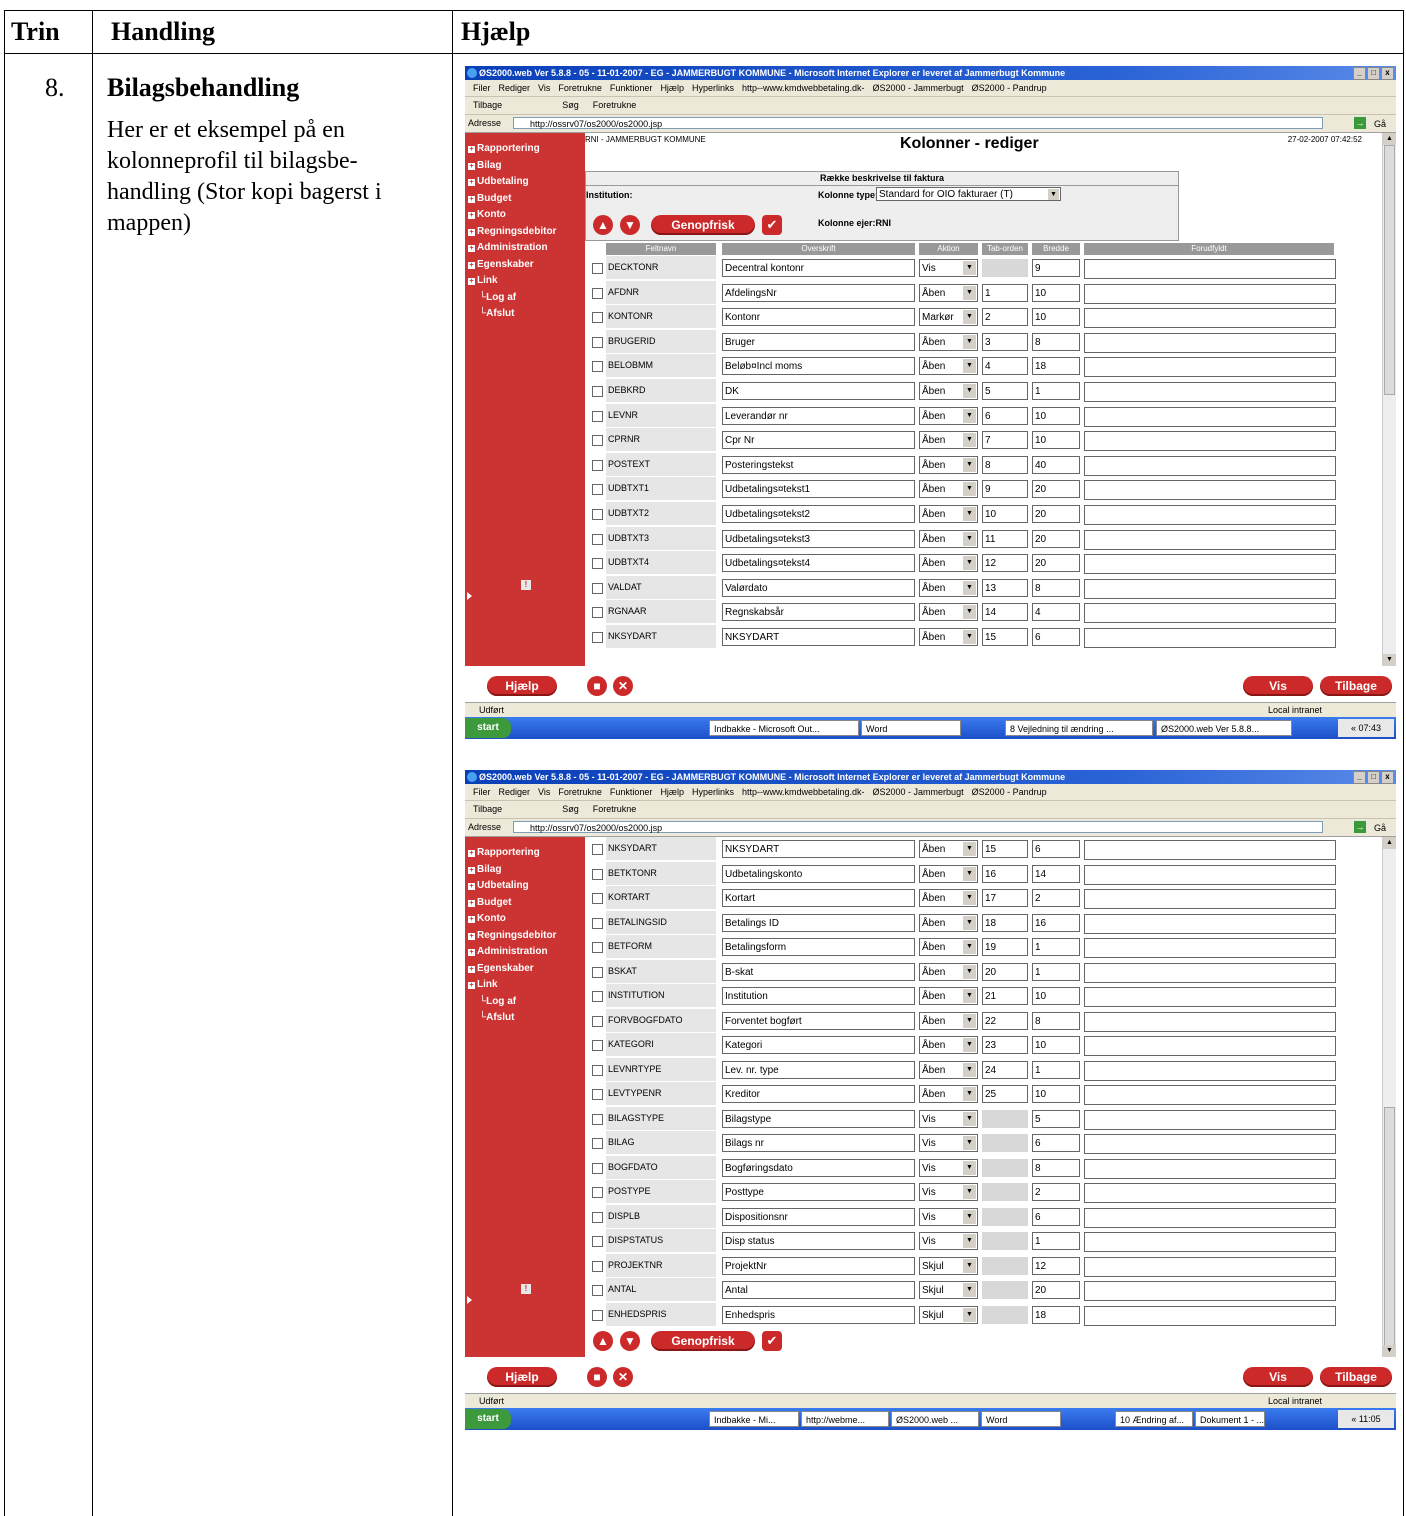  I want to click on width-input: 4, so click(1056, 612).